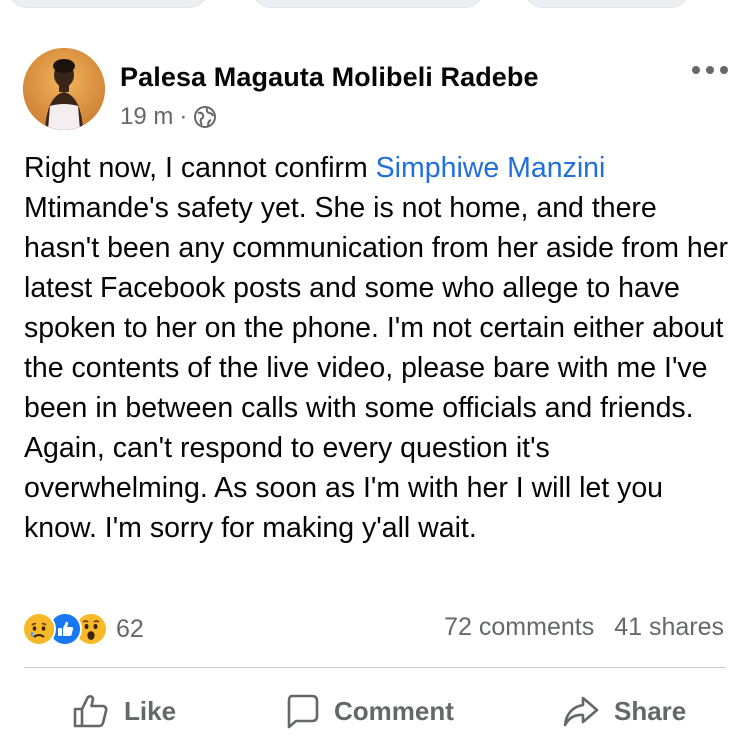 Image resolution: width=750 pixels, height=751 pixels. Describe the element at coordinates (519, 627) in the screenshot. I see `comments-count: 72 comments` at that location.